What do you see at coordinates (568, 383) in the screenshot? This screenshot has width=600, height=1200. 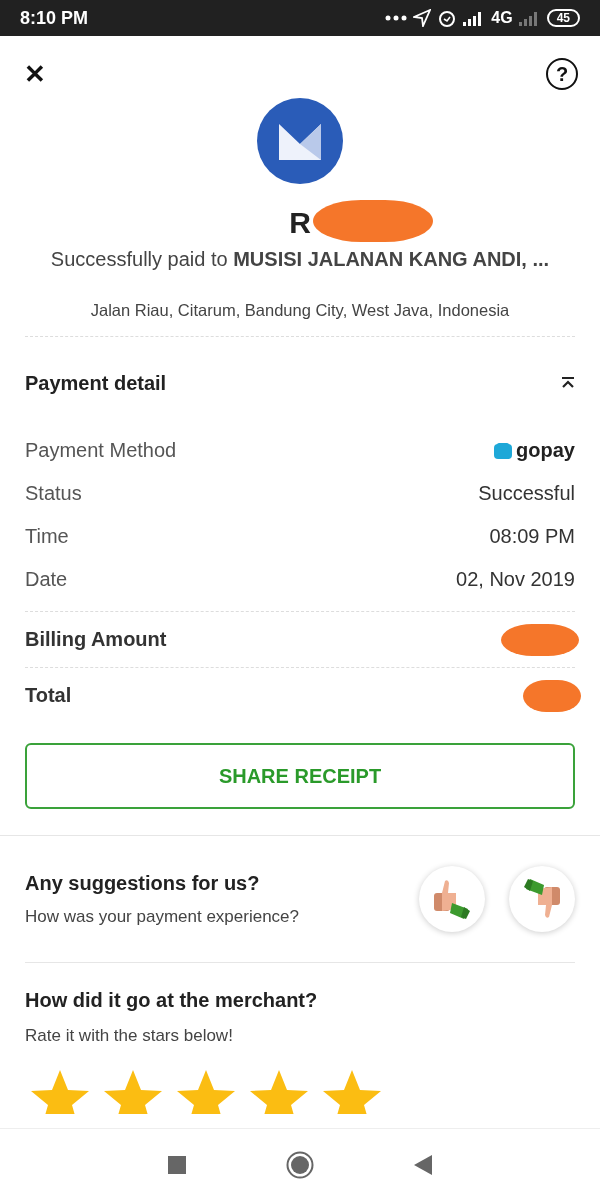 I see `collapse-icon` at bounding box center [568, 383].